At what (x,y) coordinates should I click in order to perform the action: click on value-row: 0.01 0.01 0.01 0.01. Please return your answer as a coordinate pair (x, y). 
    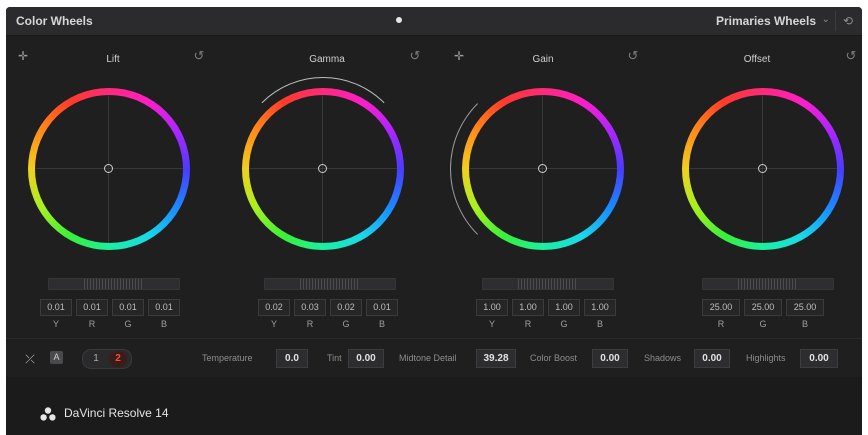
    Looking at the image, I should click on (110, 307).